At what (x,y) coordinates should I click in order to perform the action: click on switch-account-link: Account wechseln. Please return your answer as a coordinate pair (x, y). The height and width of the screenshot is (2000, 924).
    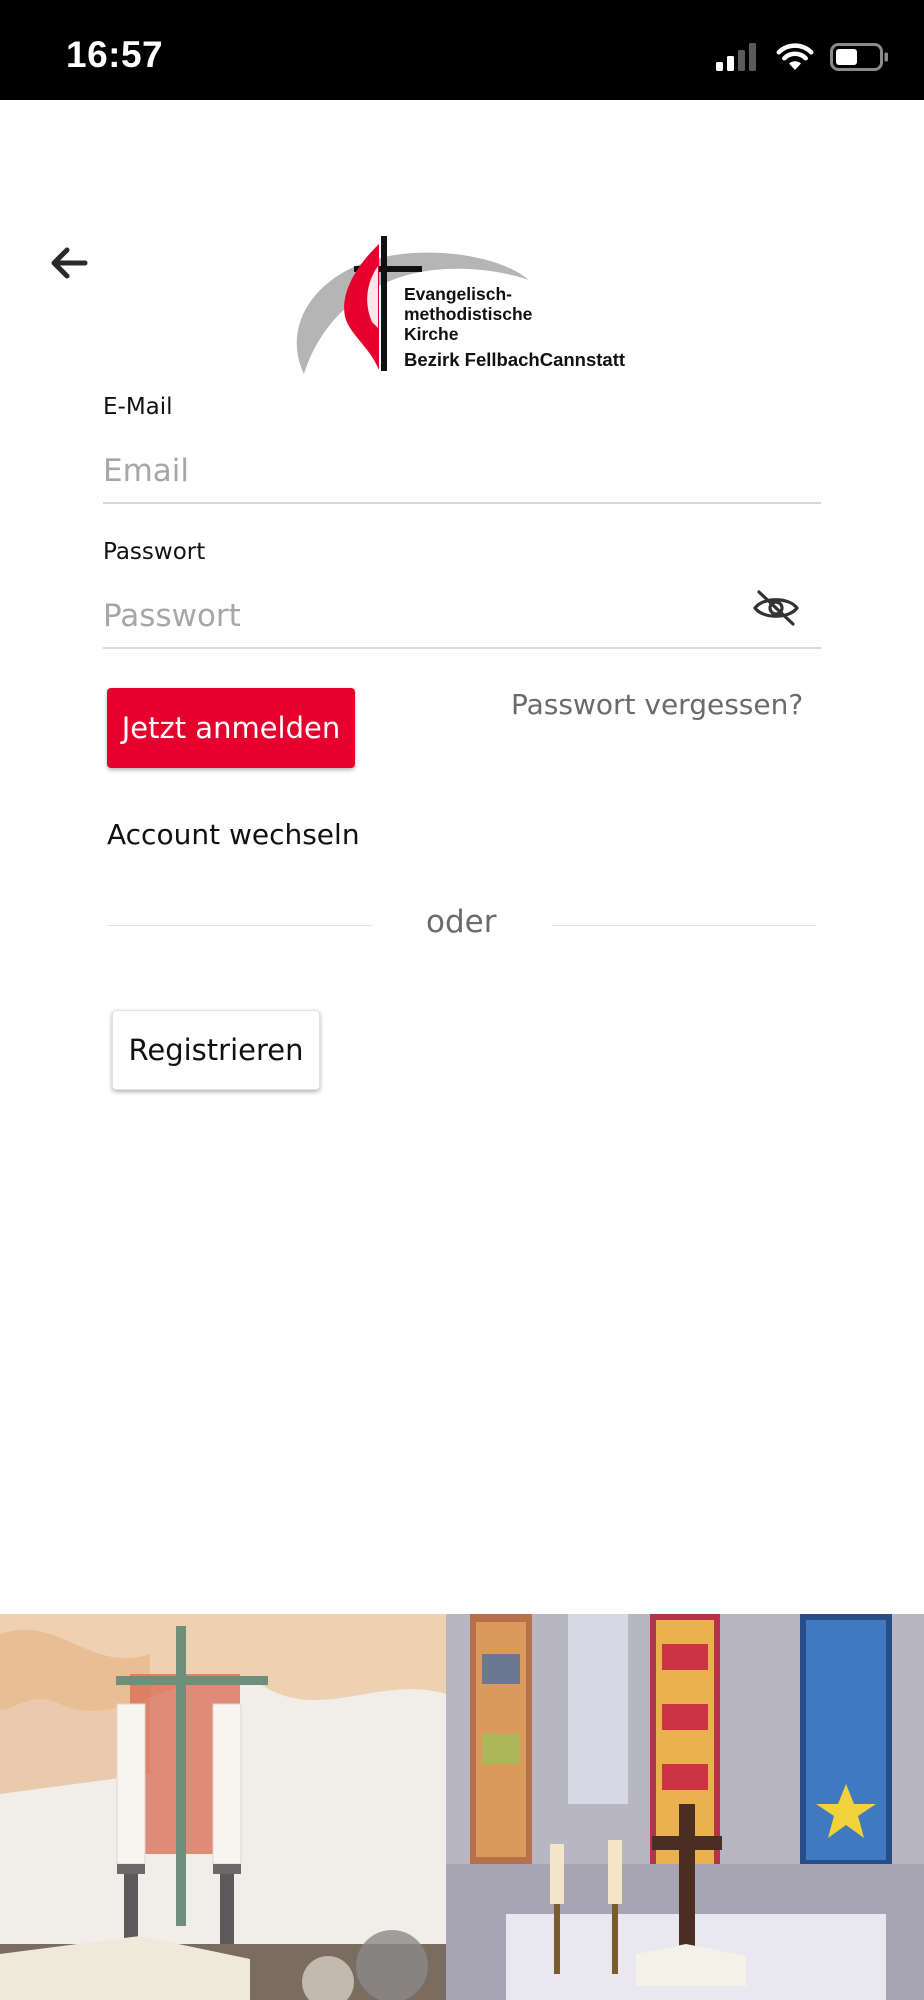
    Looking at the image, I should click on (233, 834).